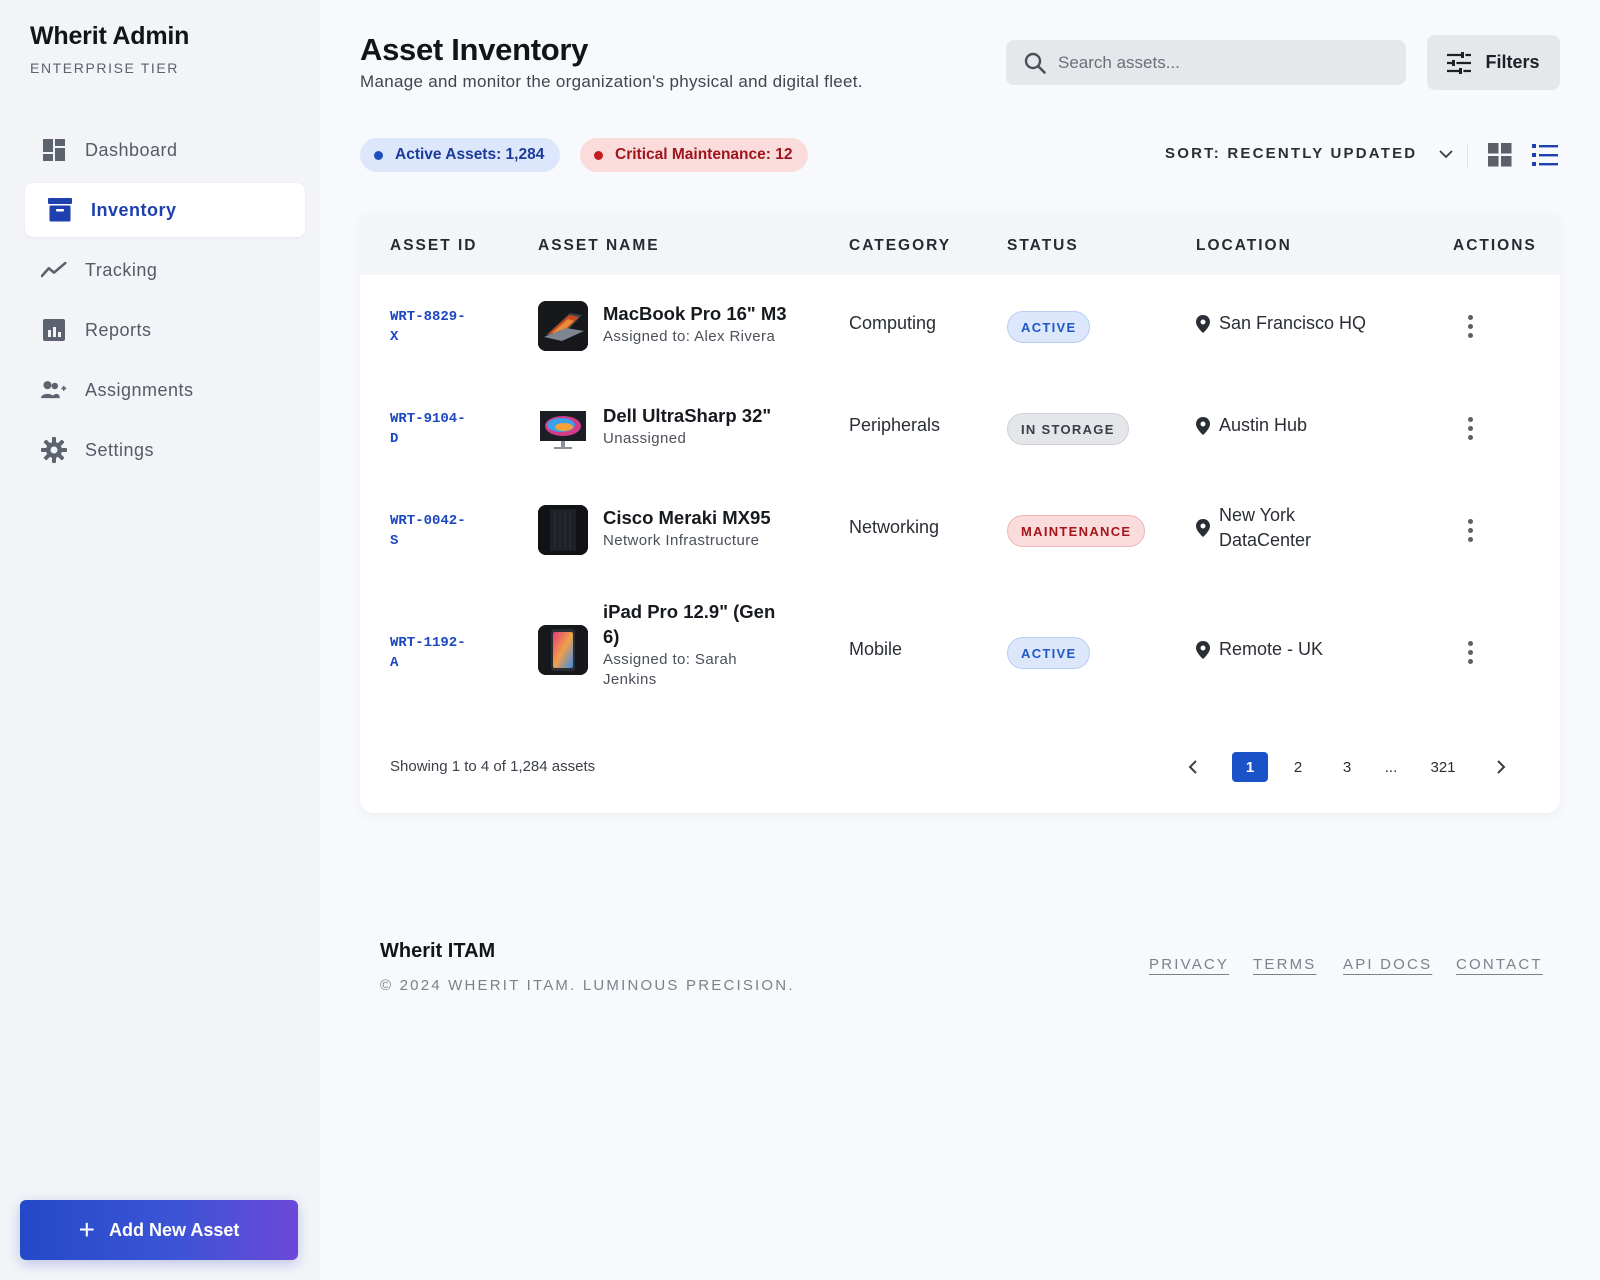 The height and width of the screenshot is (1280, 1600). Describe the element at coordinates (1265, 528) in the screenshot. I see `location-label: New York DataCenter` at that location.